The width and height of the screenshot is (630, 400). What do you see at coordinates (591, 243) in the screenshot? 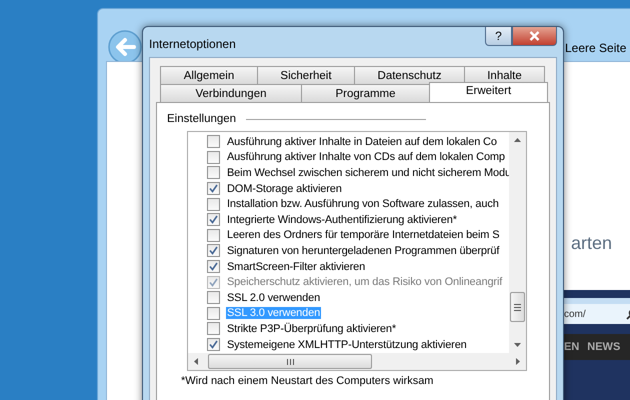
I see `page-heading: arten` at bounding box center [591, 243].